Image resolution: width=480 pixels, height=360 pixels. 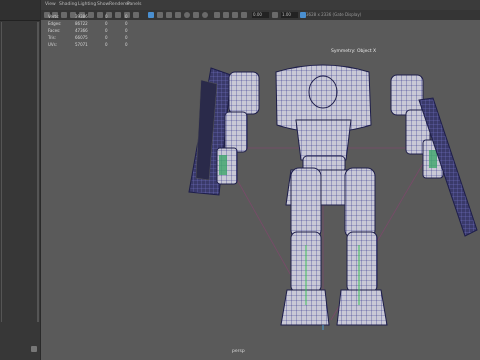 I want to click on resolution-gate-label: 3628 x 2336 (Gate Display), so click(x=334, y=14).